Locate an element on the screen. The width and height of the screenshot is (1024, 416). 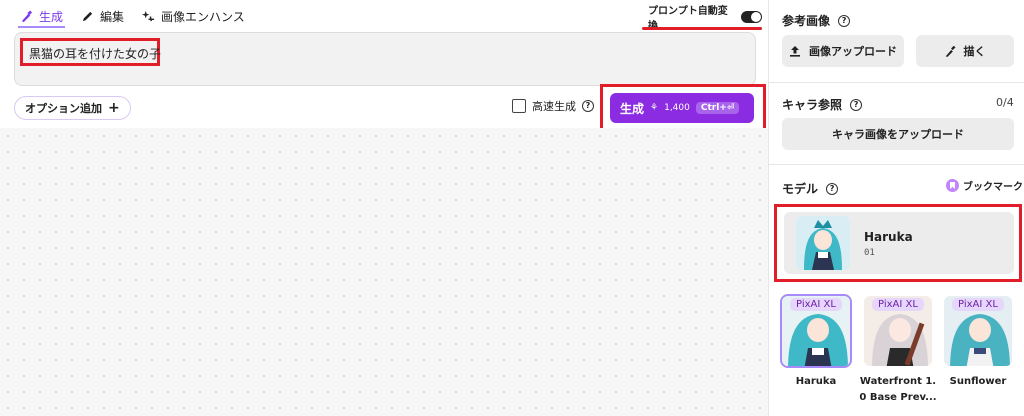
character-title: キャラ参照 is located at coordinates (812, 105).